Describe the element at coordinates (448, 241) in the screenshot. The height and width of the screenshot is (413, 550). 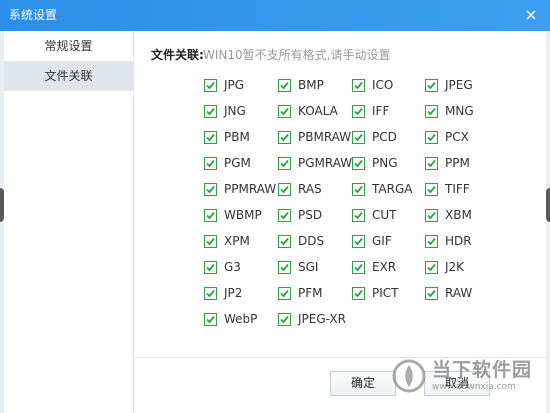
I see `format-checkbox-hdr: HDR` at that location.